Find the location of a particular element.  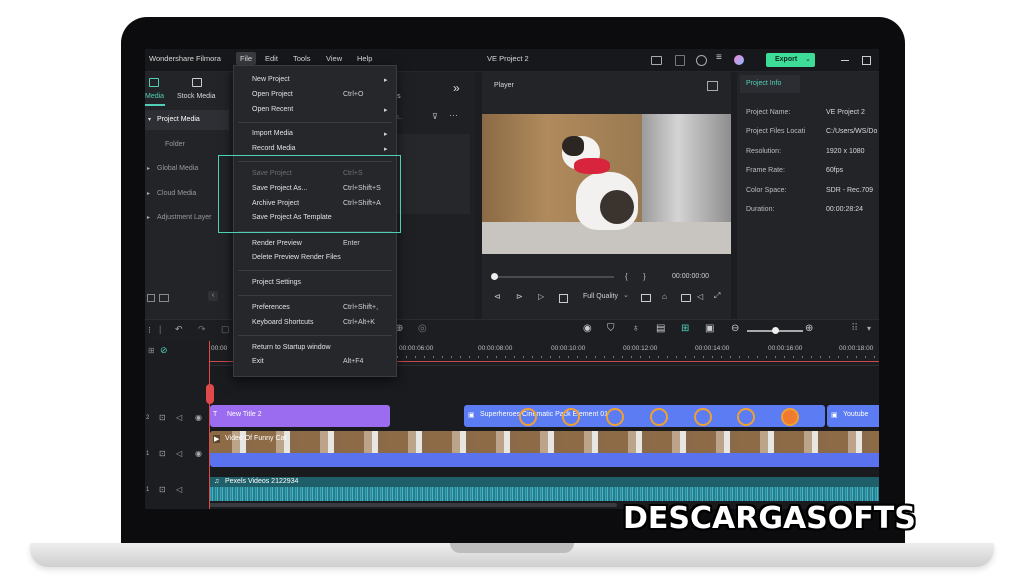

menu-render-preview: Render Preview is located at coordinates (277, 243).